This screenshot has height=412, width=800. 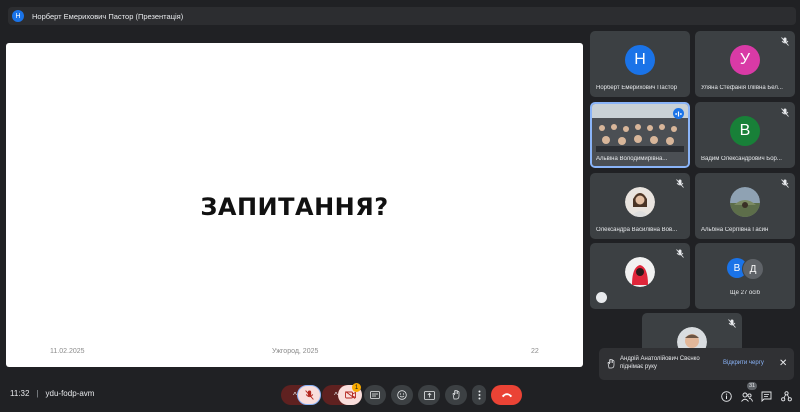 What do you see at coordinates (660, 363) in the screenshot?
I see `notification-text: Андрій Анатолійович Свєнко піднімає руку` at bounding box center [660, 363].